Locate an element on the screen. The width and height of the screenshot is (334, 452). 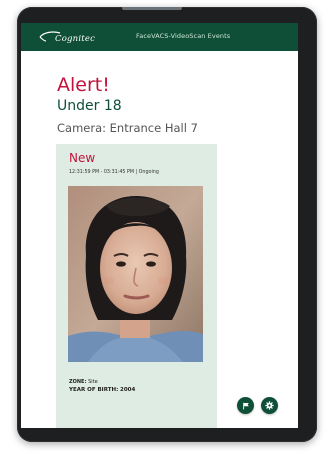
year-of-birth-field: YEAR OF BIRTH: 2004 is located at coordinates (102, 390).